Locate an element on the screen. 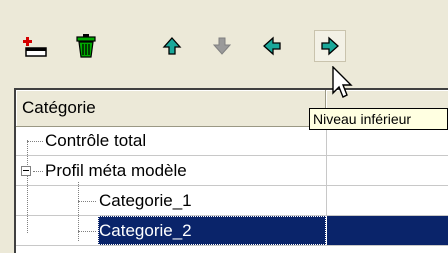 The width and height of the screenshot is (448, 253). arrow-right-icon is located at coordinates (330, 46).